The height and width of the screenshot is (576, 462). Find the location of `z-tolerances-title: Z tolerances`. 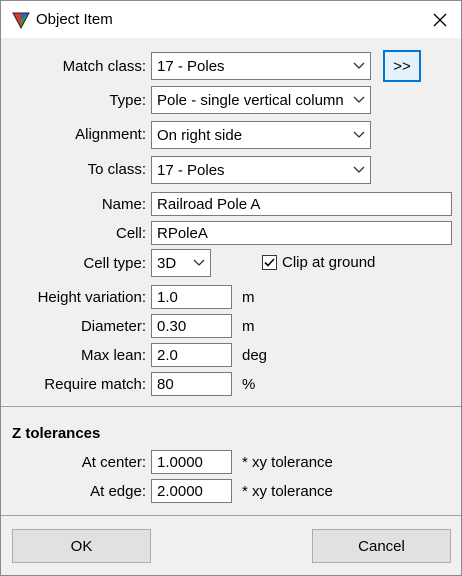

z-tolerances-title: Z tolerances is located at coordinates (56, 433).